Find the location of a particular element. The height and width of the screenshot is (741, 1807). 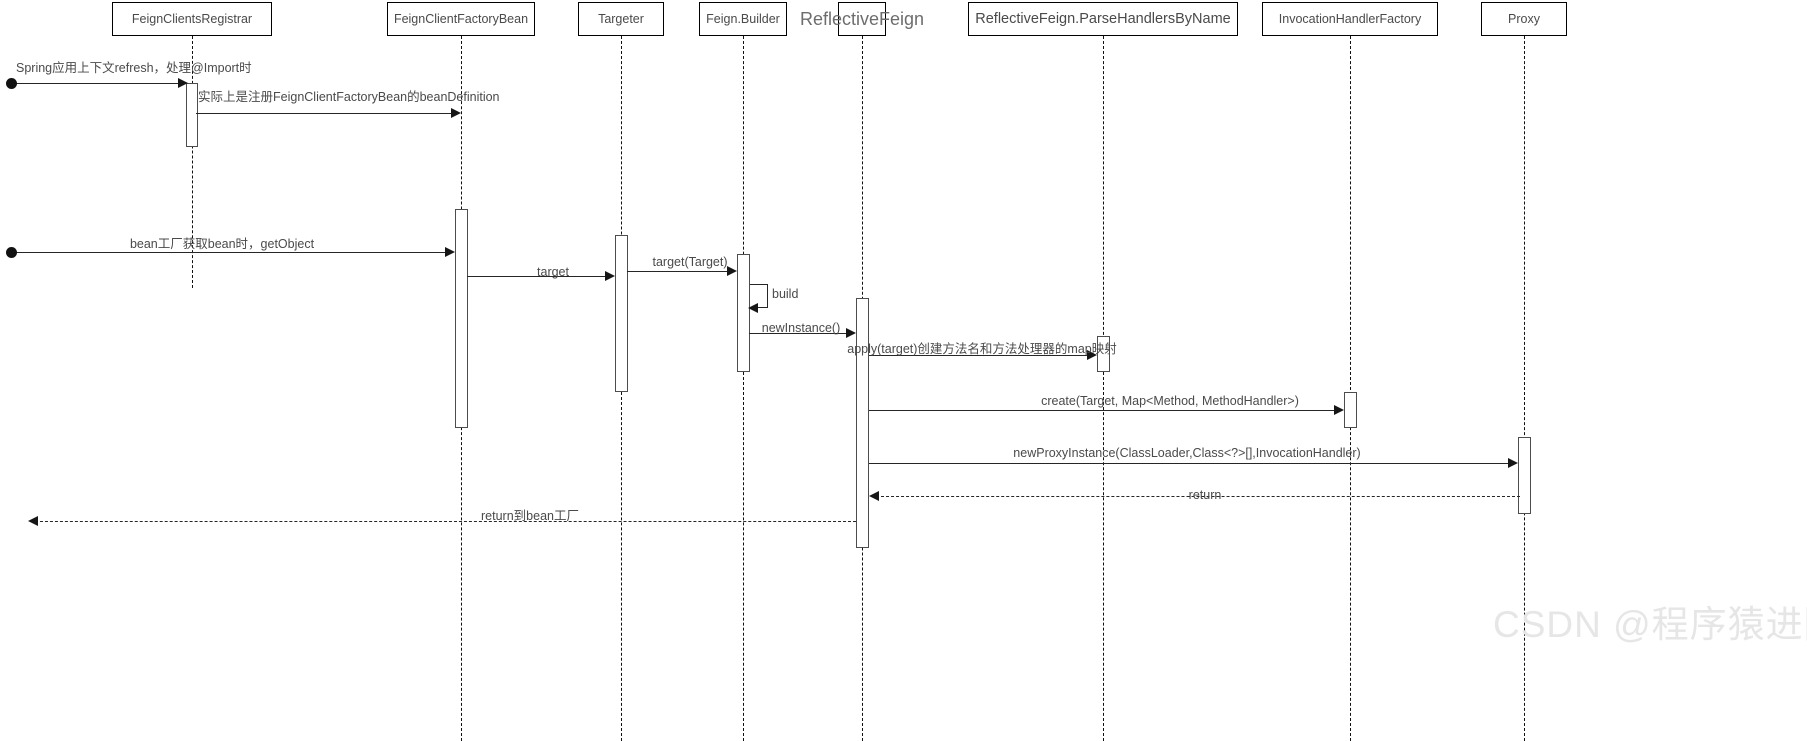

participant-label-targeter: Targeter is located at coordinates (621, 19).